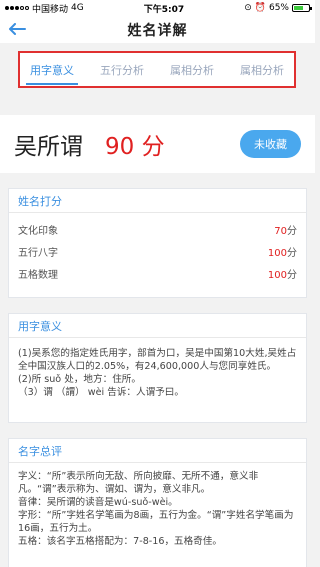 This screenshot has width=320, height=567. I want to click on page-title: 姓名详解, so click(157, 30).